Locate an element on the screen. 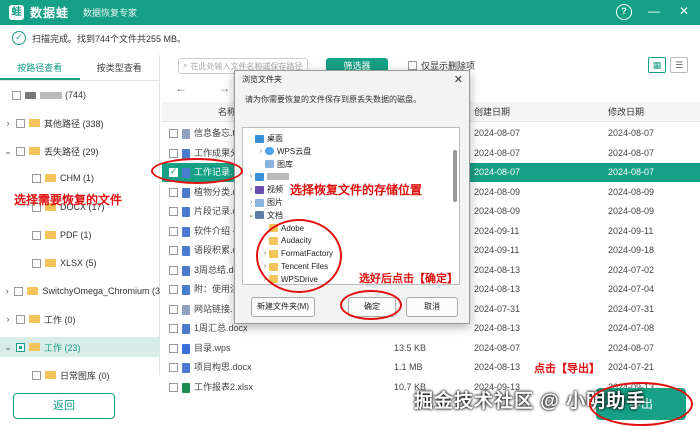  annotation-click-ok: 选好后点击【确定】 is located at coordinates (408, 279).